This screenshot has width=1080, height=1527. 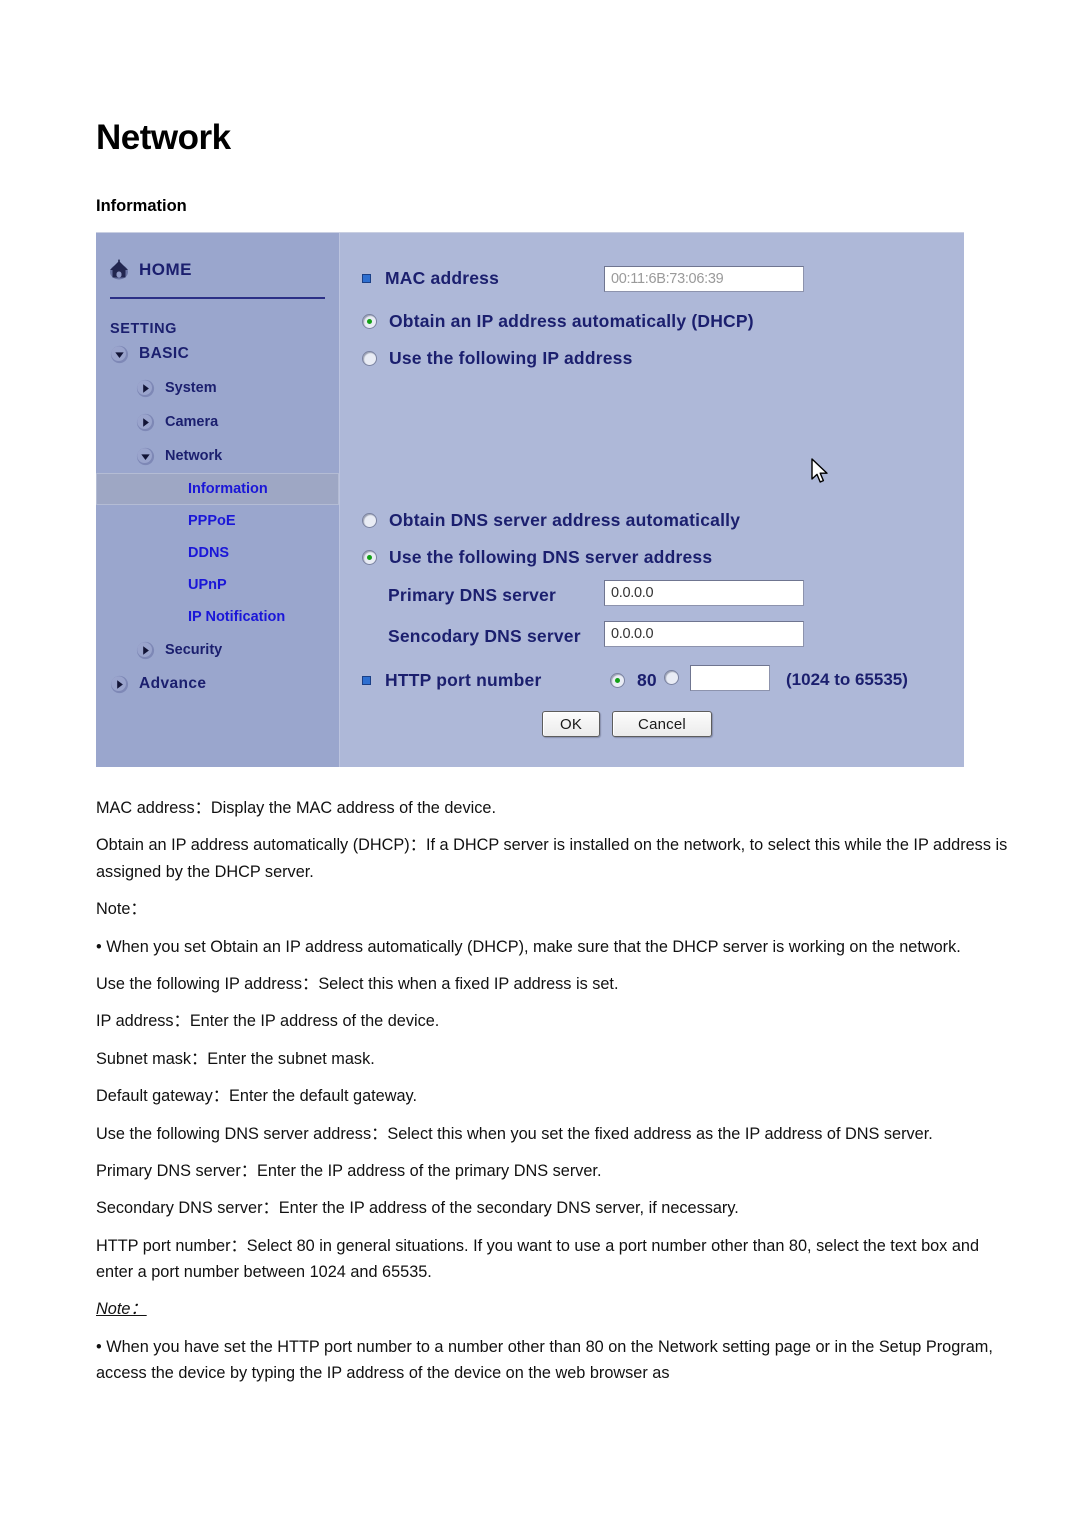 I want to click on dns-auto-radio-row: Obtain DNS server address automatically, so click(x=551, y=520).